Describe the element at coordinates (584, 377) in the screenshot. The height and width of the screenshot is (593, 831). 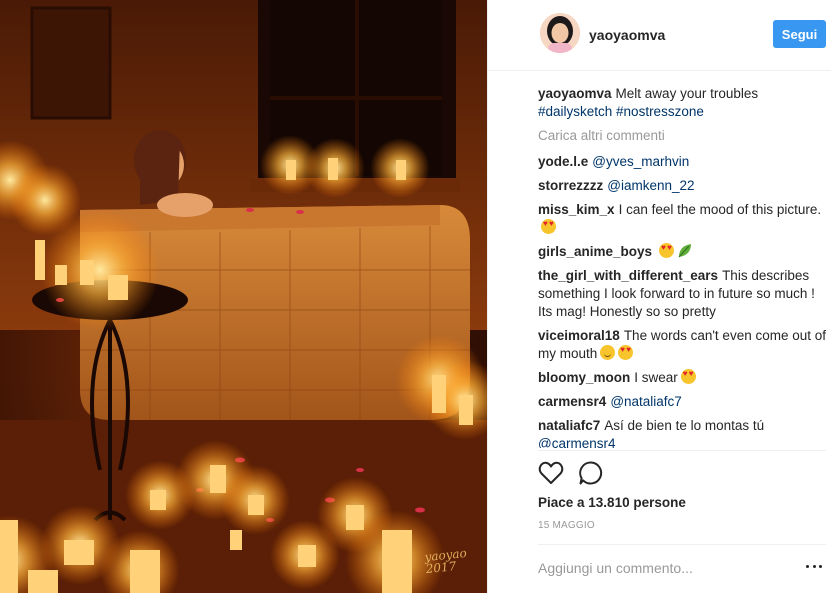
I see `comment-user: bloomy_moon` at that location.